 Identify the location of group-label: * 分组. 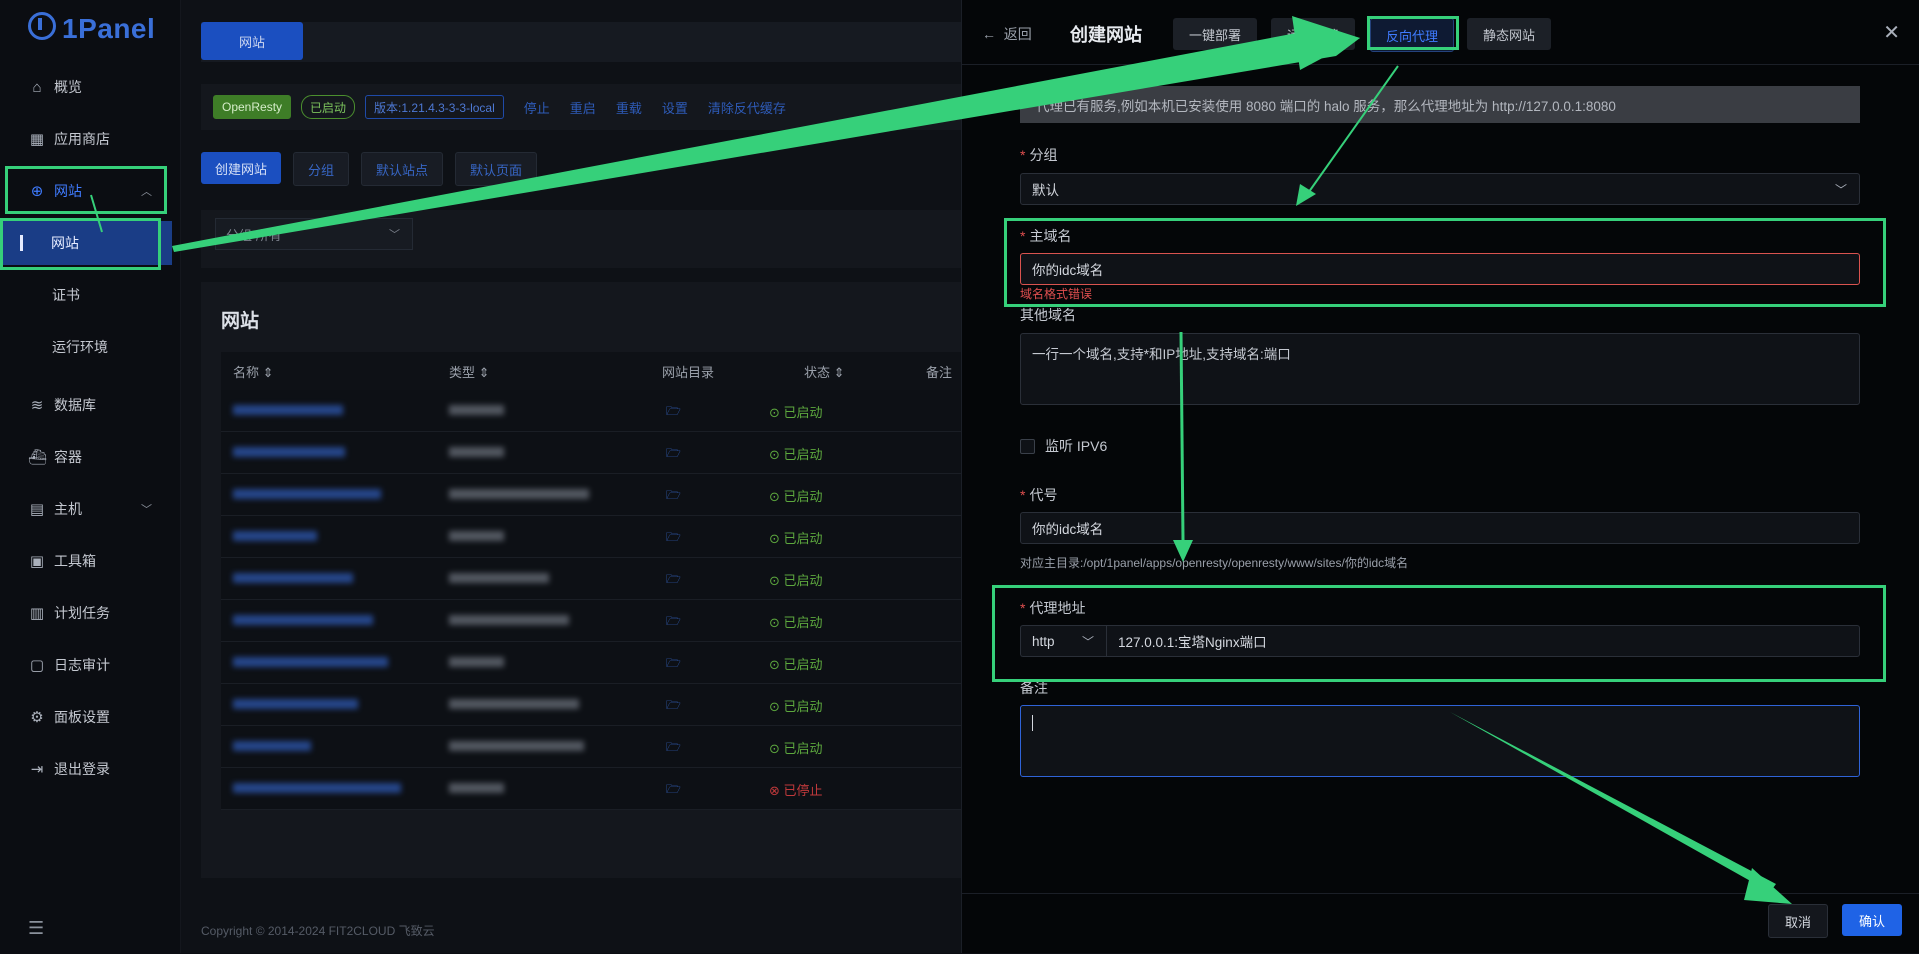
(1039, 155).